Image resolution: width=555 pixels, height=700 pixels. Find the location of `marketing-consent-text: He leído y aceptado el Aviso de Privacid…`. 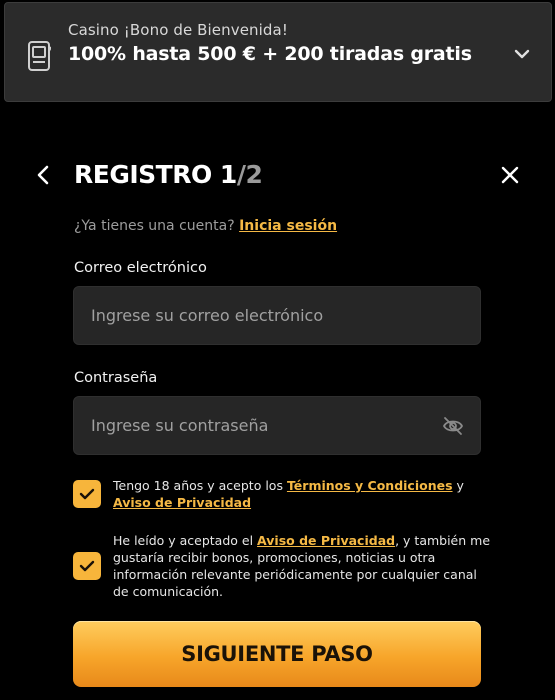

marketing-consent-text: He leído y aceptado el Aviso de Privacid… is located at coordinates (303, 566).